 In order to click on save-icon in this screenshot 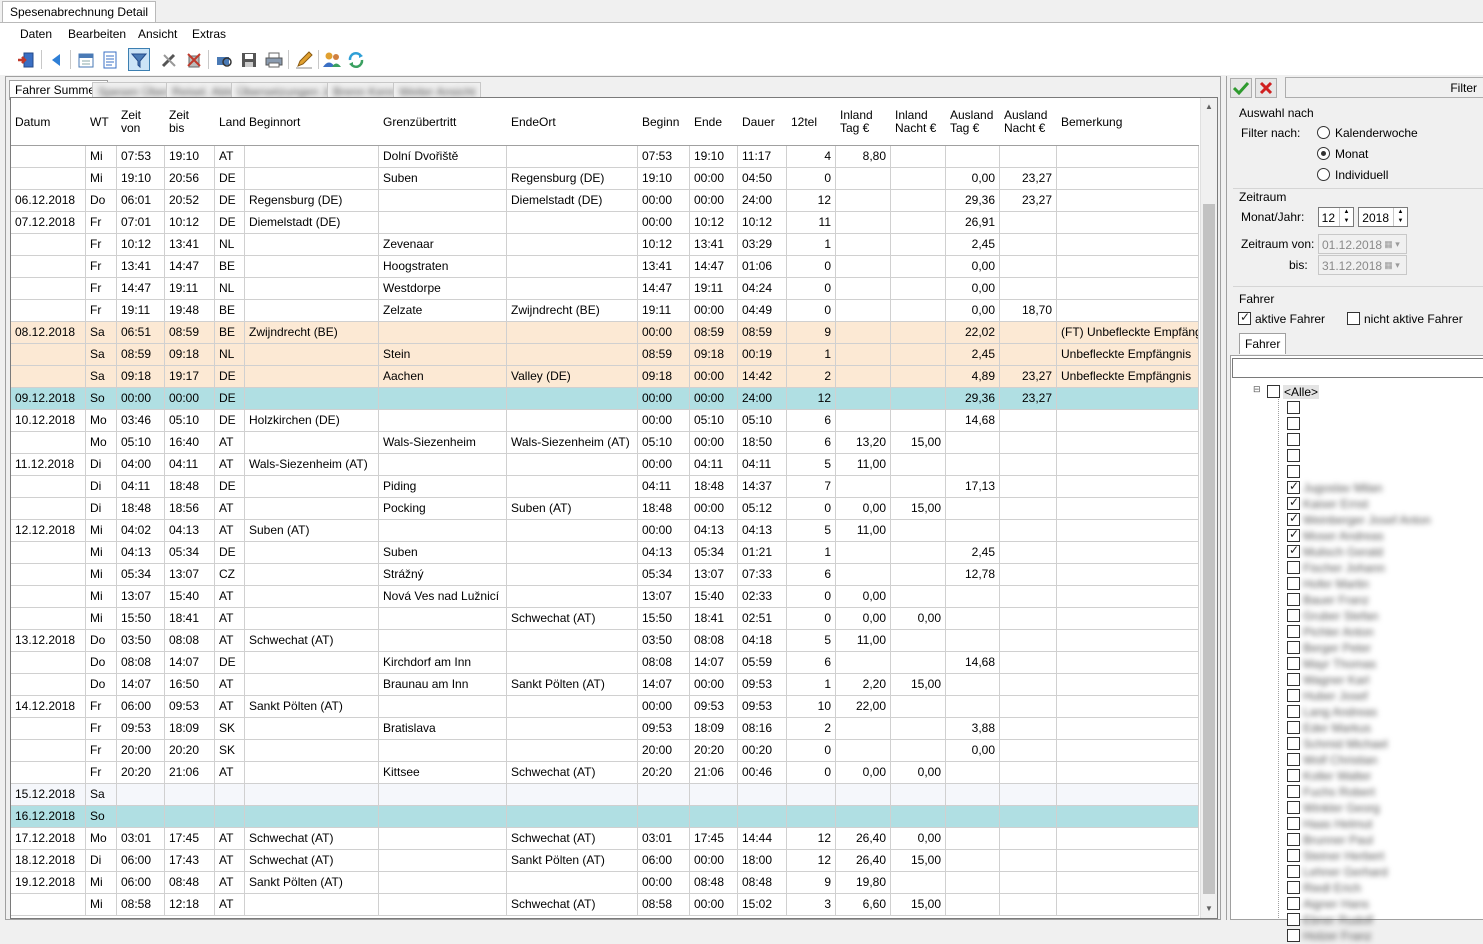, I will do `click(249, 59)`.